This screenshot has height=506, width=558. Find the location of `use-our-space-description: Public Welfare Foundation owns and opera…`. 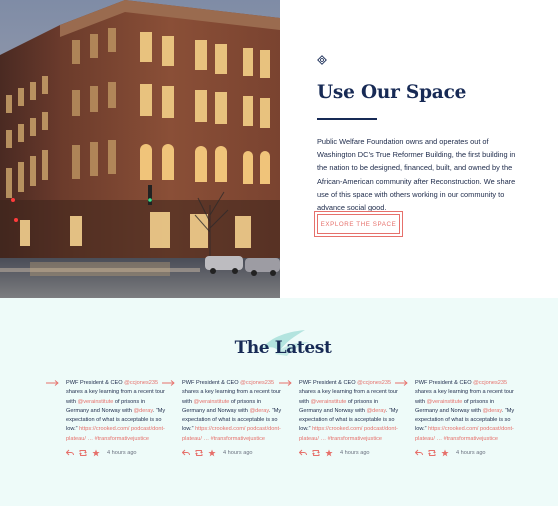

use-our-space-description: Public Welfare Foundation owns and opera… is located at coordinates (416, 175).